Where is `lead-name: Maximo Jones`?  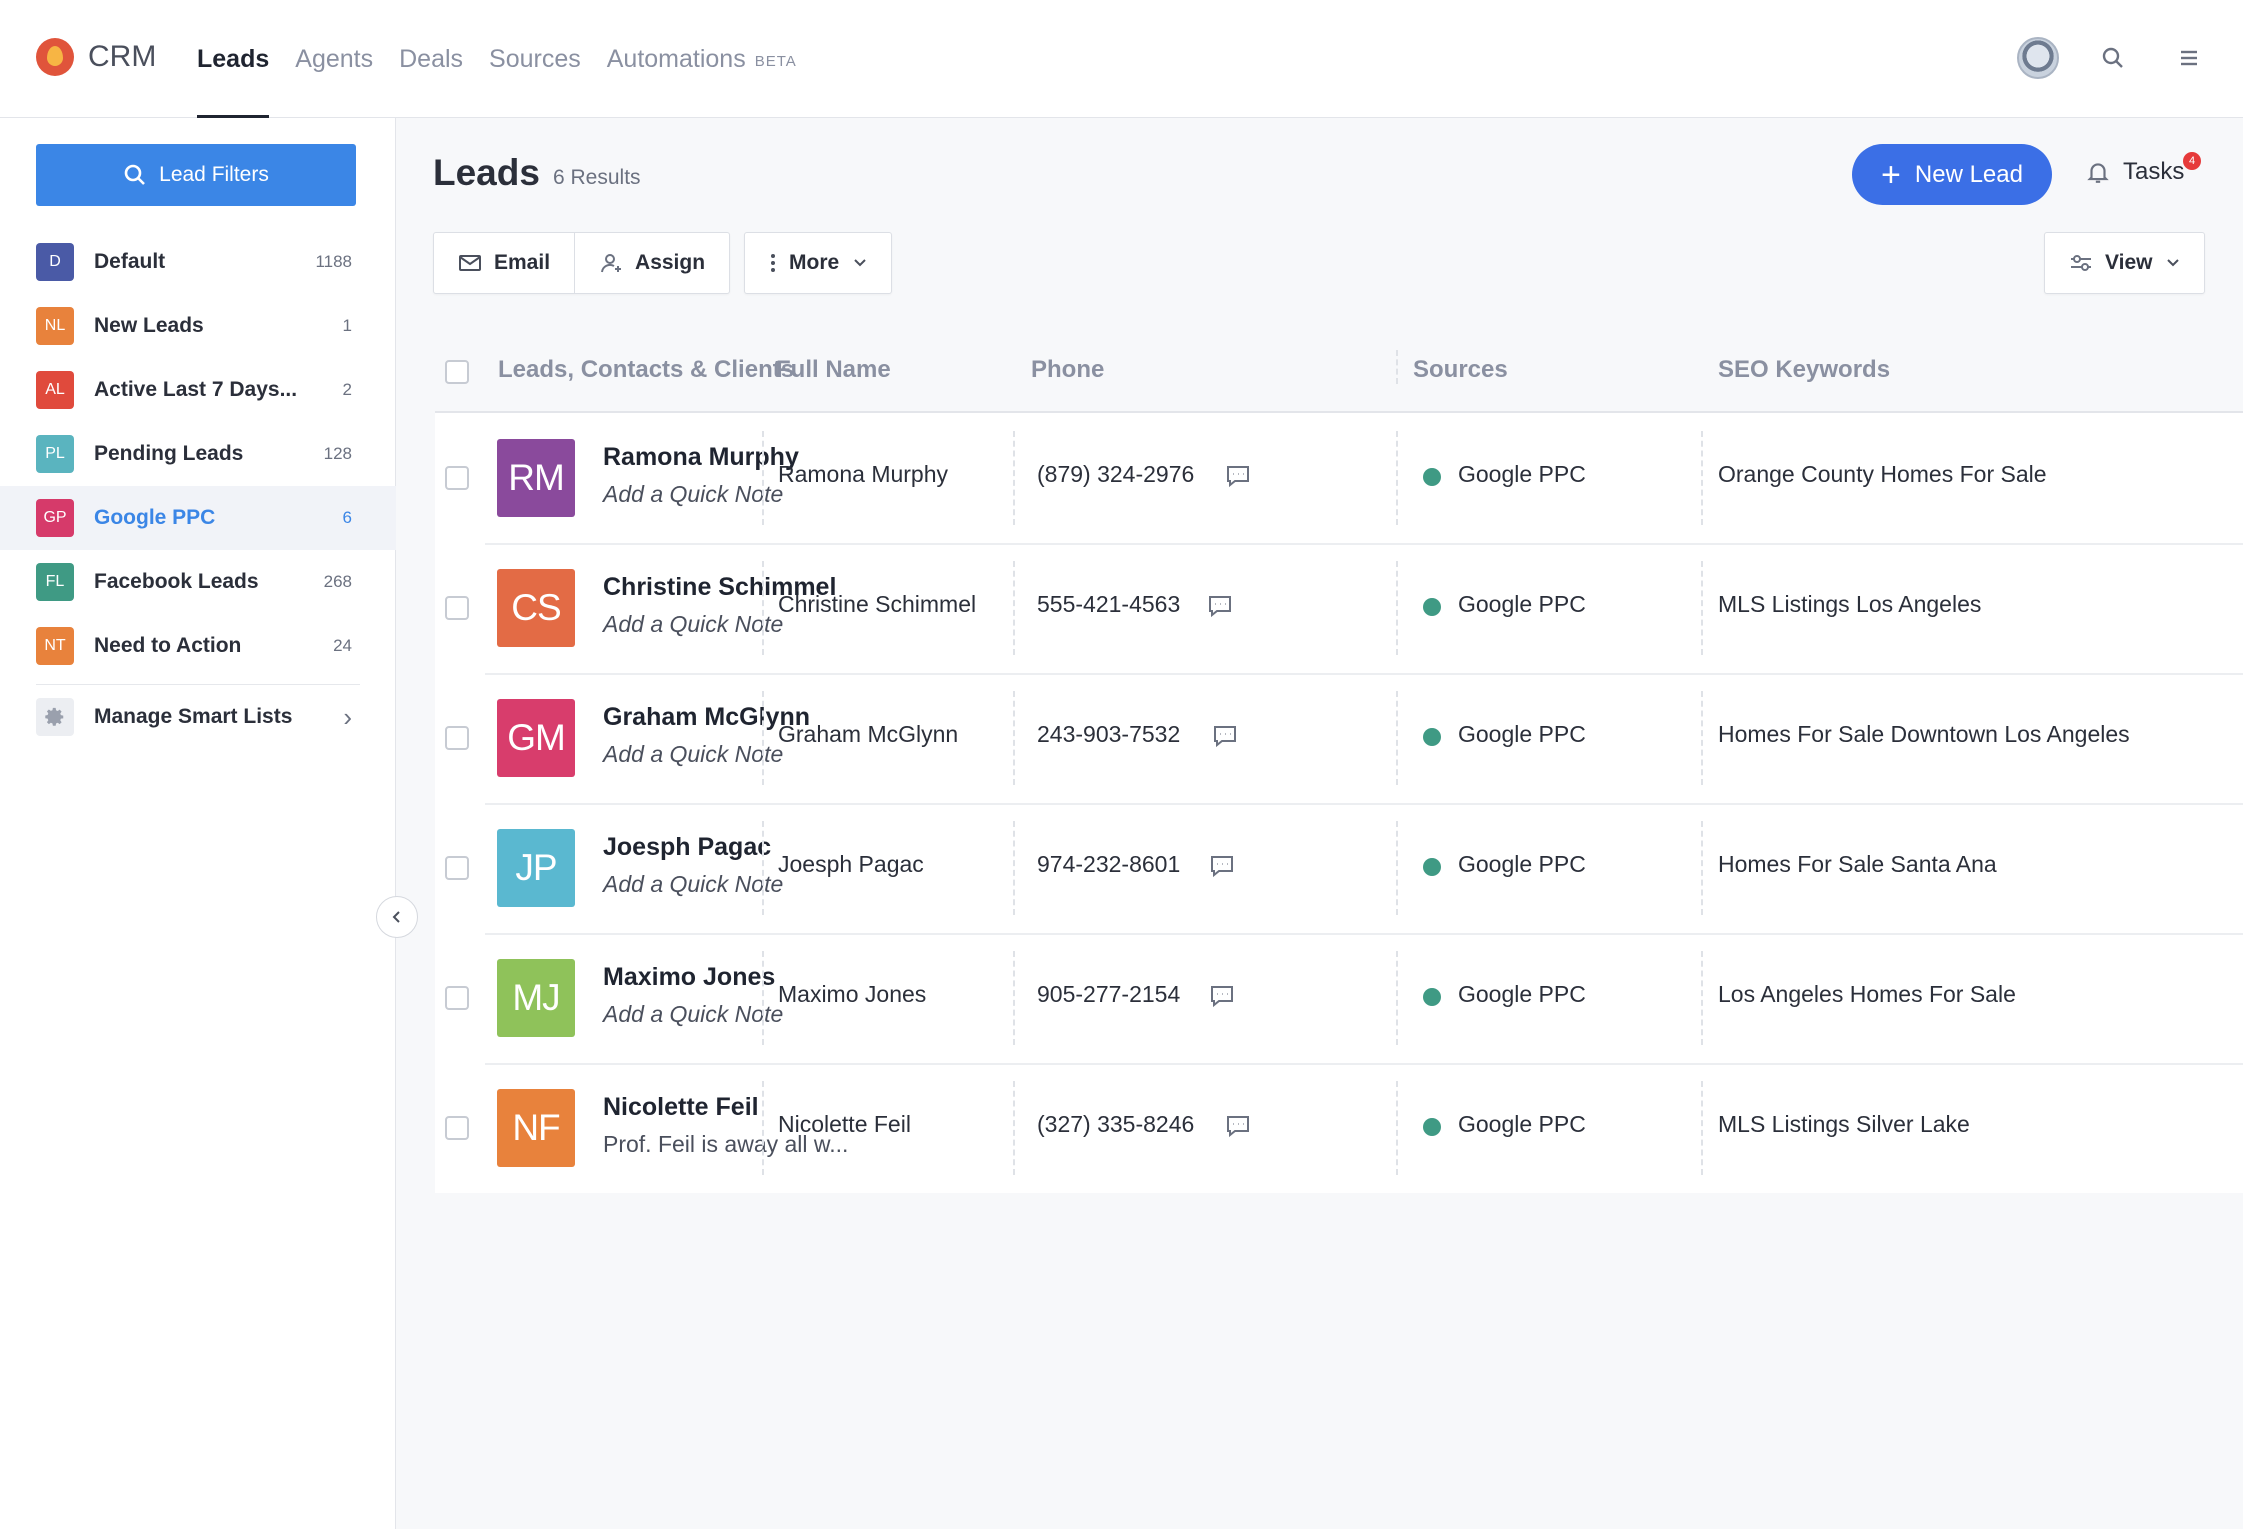 lead-name: Maximo Jones is located at coordinates (689, 977).